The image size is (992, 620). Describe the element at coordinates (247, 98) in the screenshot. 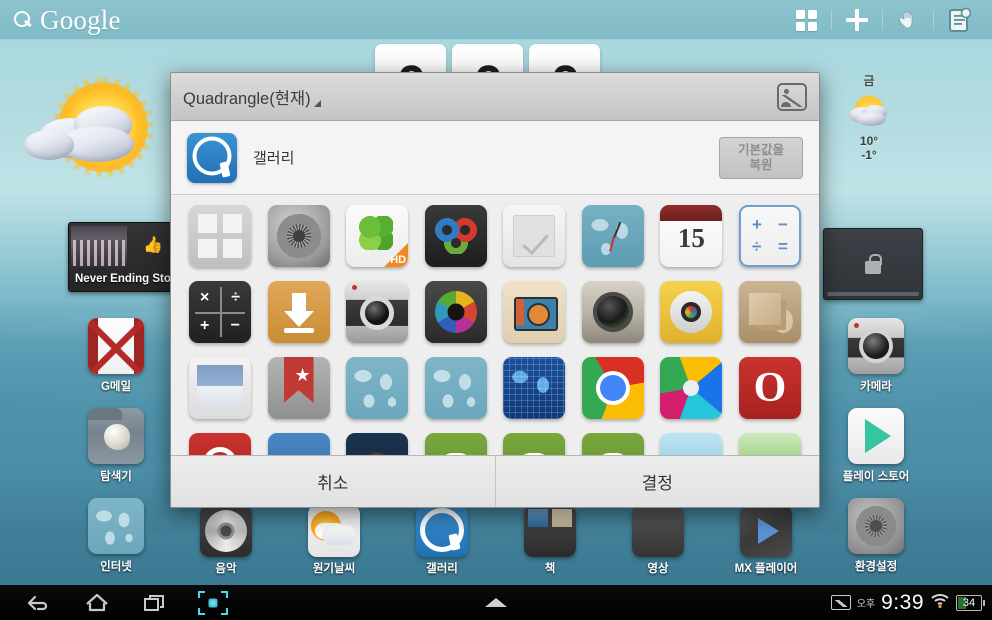

I see `dialog-title: Quadrangle(현재)` at that location.